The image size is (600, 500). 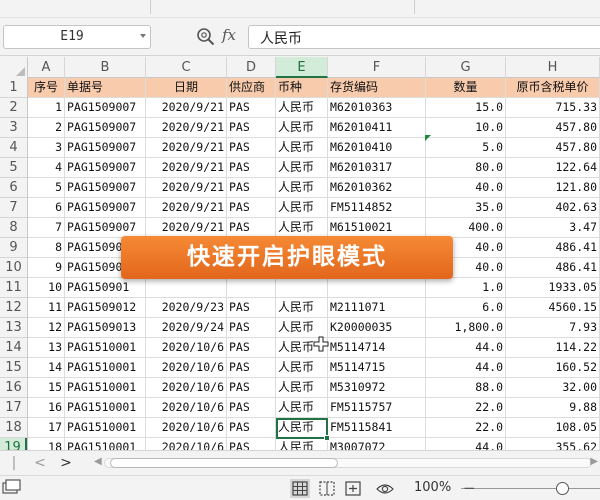 I want to click on row-header-16: 16, so click(x=13, y=388).